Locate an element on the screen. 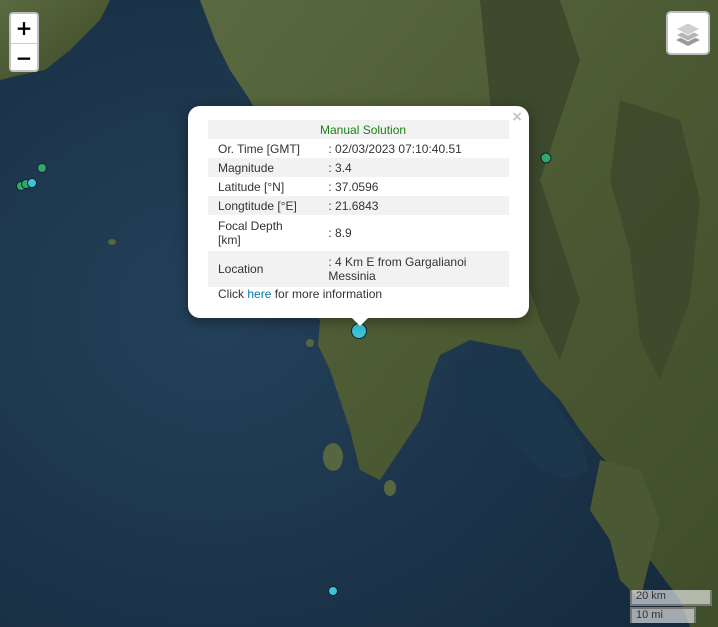 The width and height of the screenshot is (718, 627). table-row: Manual Solution is located at coordinates (358, 129).